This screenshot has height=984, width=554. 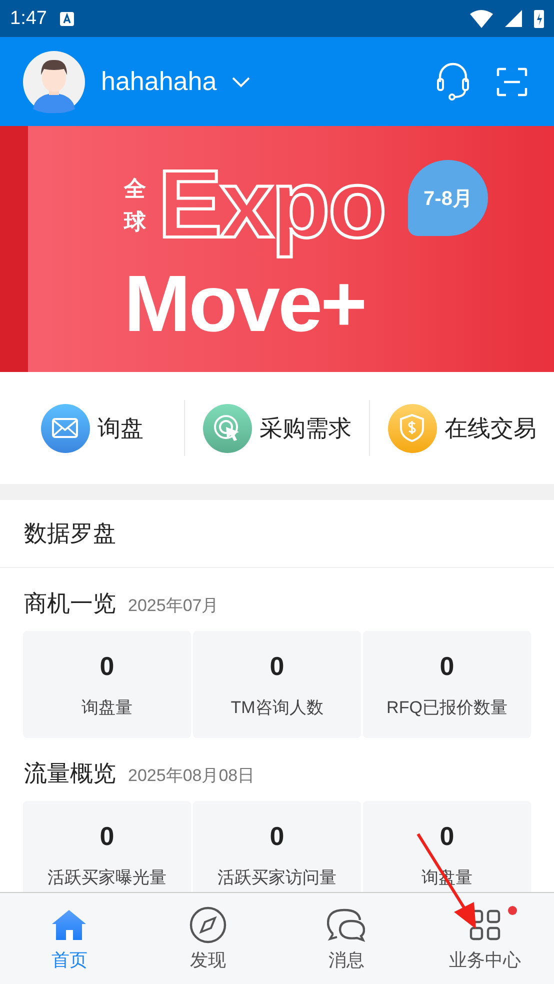 What do you see at coordinates (240, 82) in the screenshot?
I see `caret-icon` at bounding box center [240, 82].